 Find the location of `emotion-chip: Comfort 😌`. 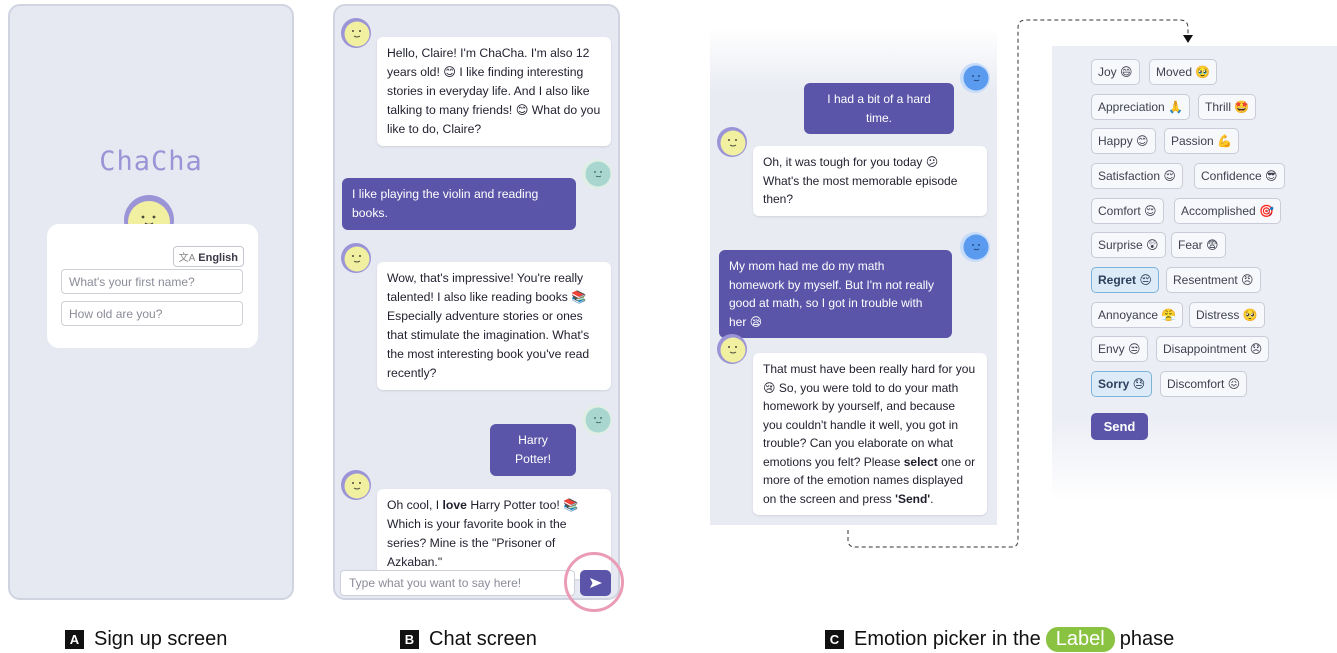

emotion-chip: Comfort 😌 is located at coordinates (1127, 211).